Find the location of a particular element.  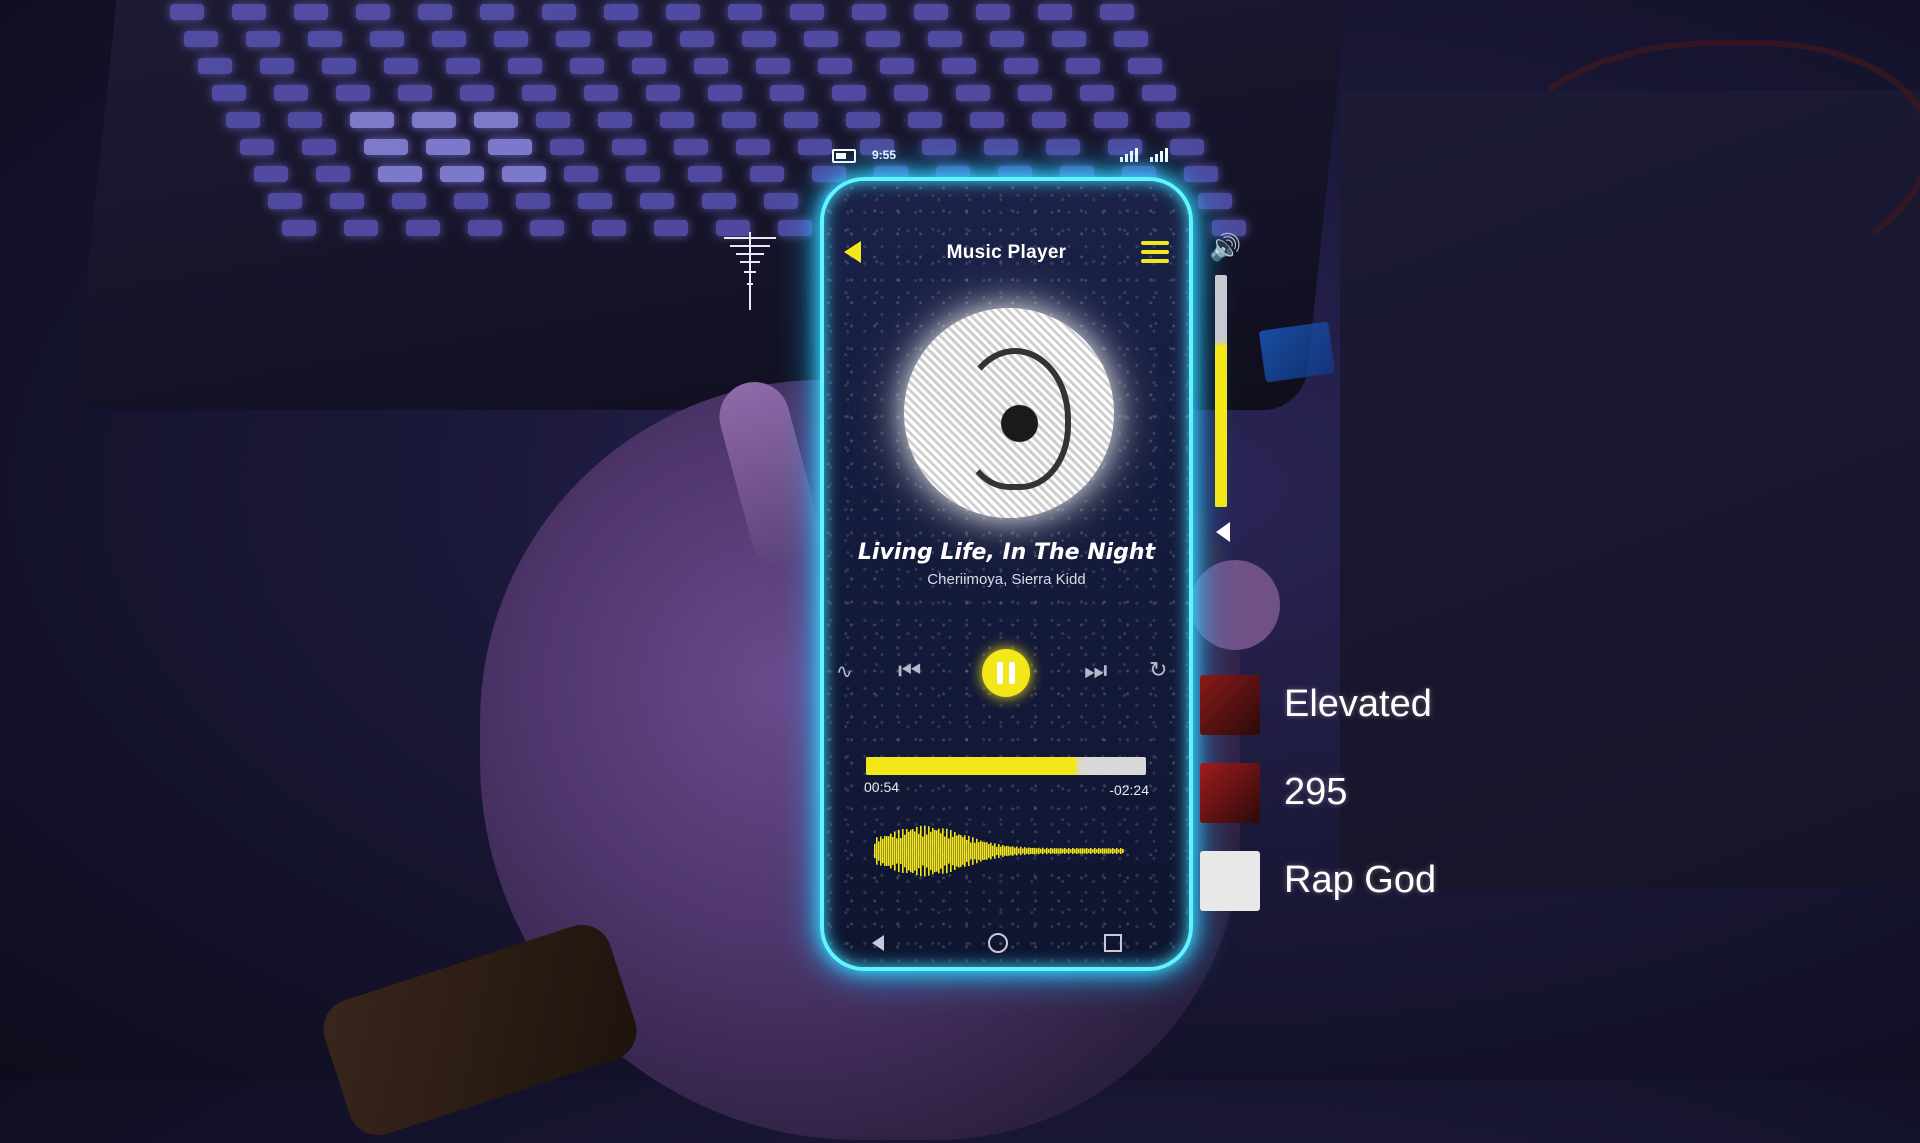

playlist-item: 295 is located at coordinates (1430, 805).